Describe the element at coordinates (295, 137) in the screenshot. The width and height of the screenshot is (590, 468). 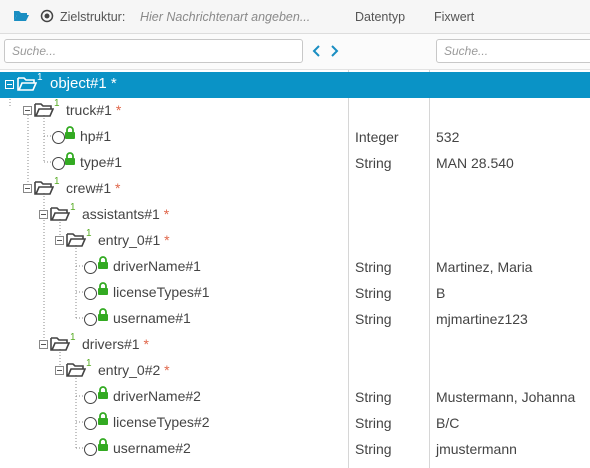
I see `tree-row: hp#1 Integer 532` at that location.